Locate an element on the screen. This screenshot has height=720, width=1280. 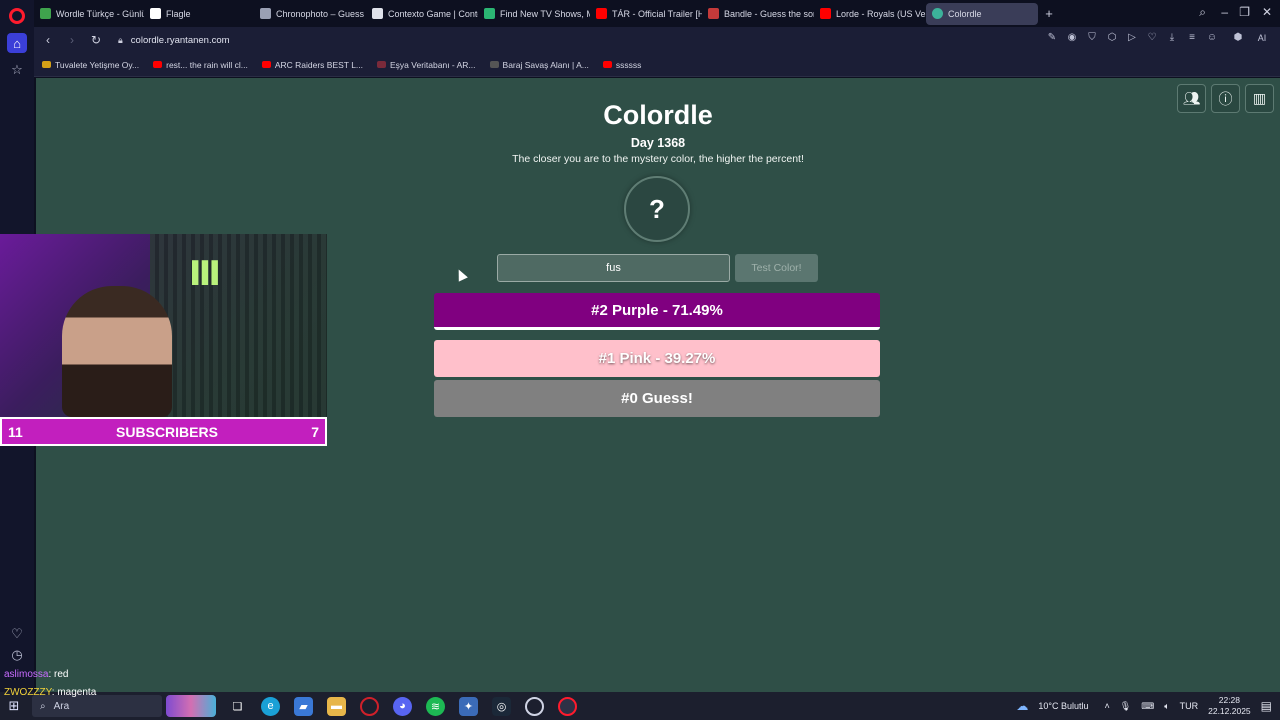
start-icon: ⊞ is located at coordinates (14, 706).